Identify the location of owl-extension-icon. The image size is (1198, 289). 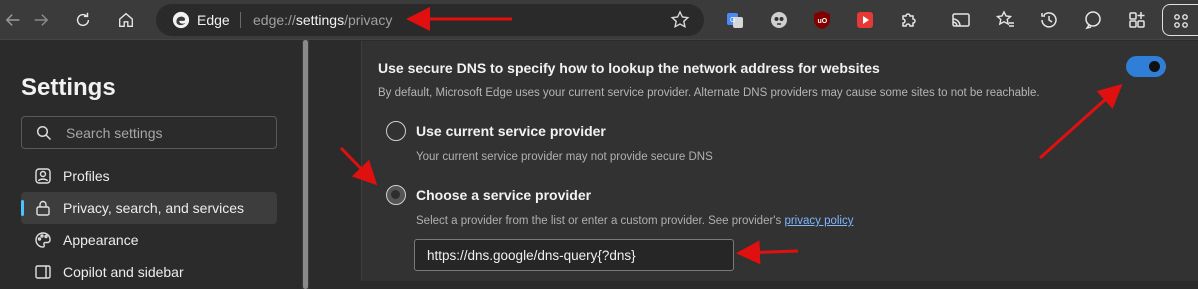
(779, 20).